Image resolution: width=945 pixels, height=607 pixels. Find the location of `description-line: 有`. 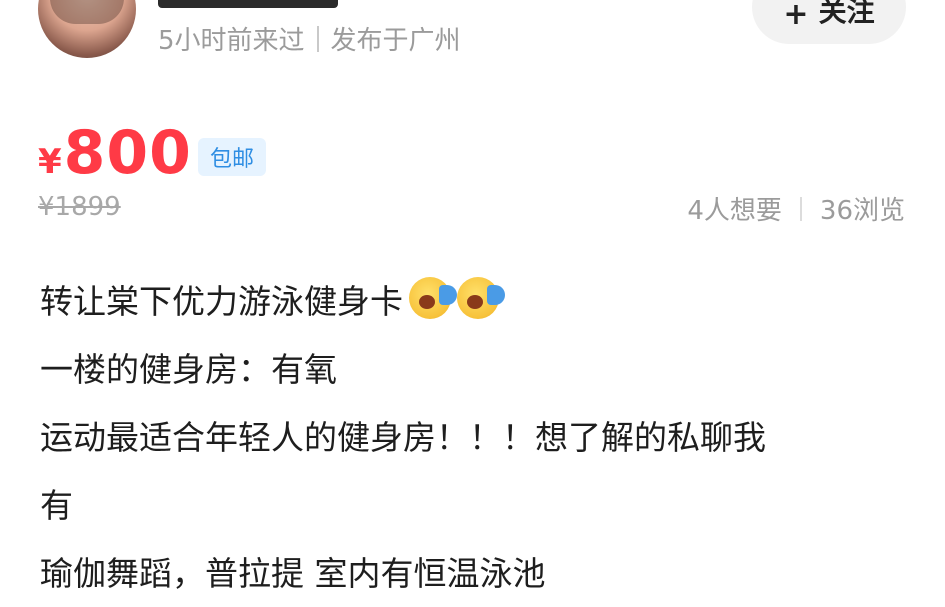

description-line: 有 is located at coordinates (56, 505).